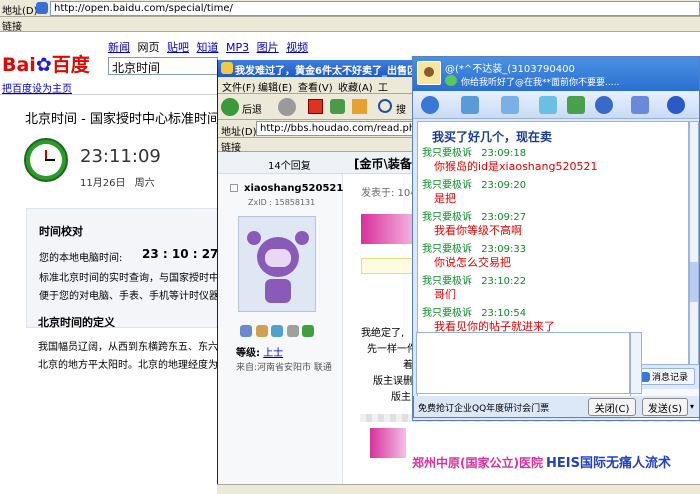  I want to click on profile-icon, so click(261, 331).